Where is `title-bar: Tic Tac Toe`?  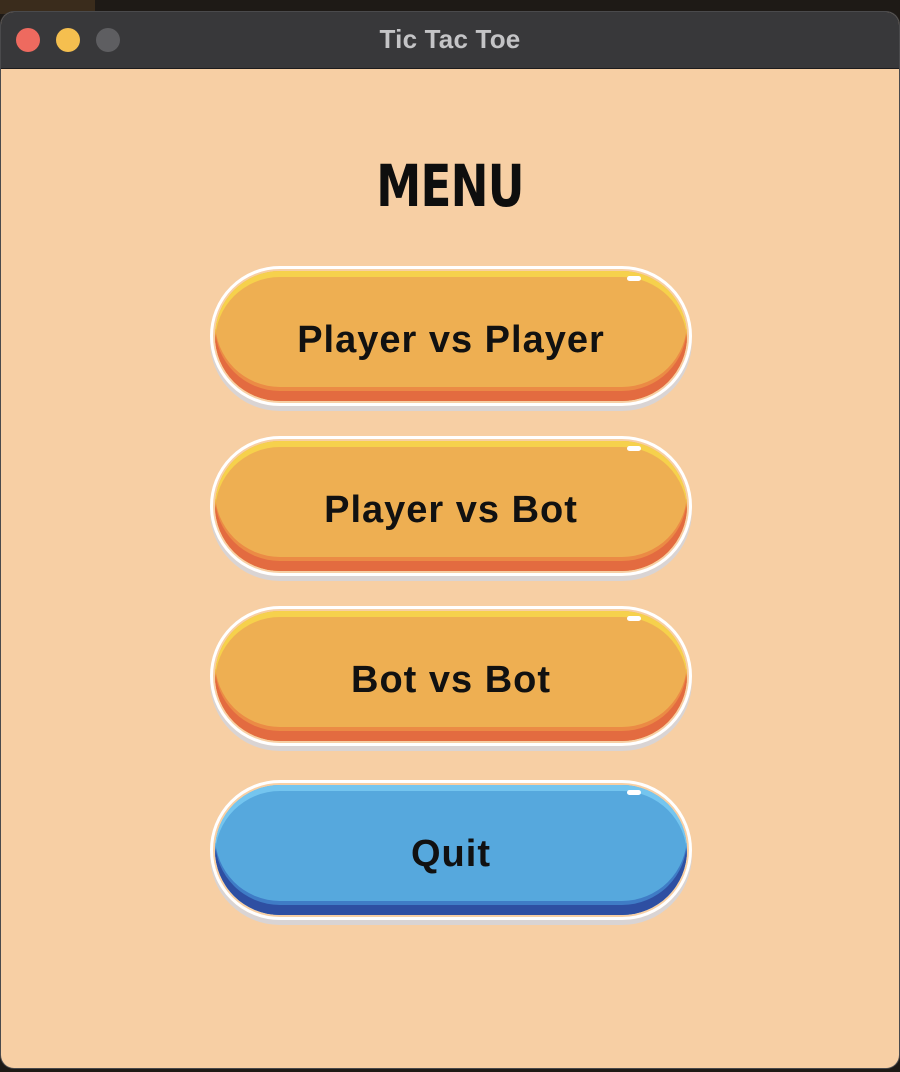 title-bar: Tic Tac Toe is located at coordinates (450, 40).